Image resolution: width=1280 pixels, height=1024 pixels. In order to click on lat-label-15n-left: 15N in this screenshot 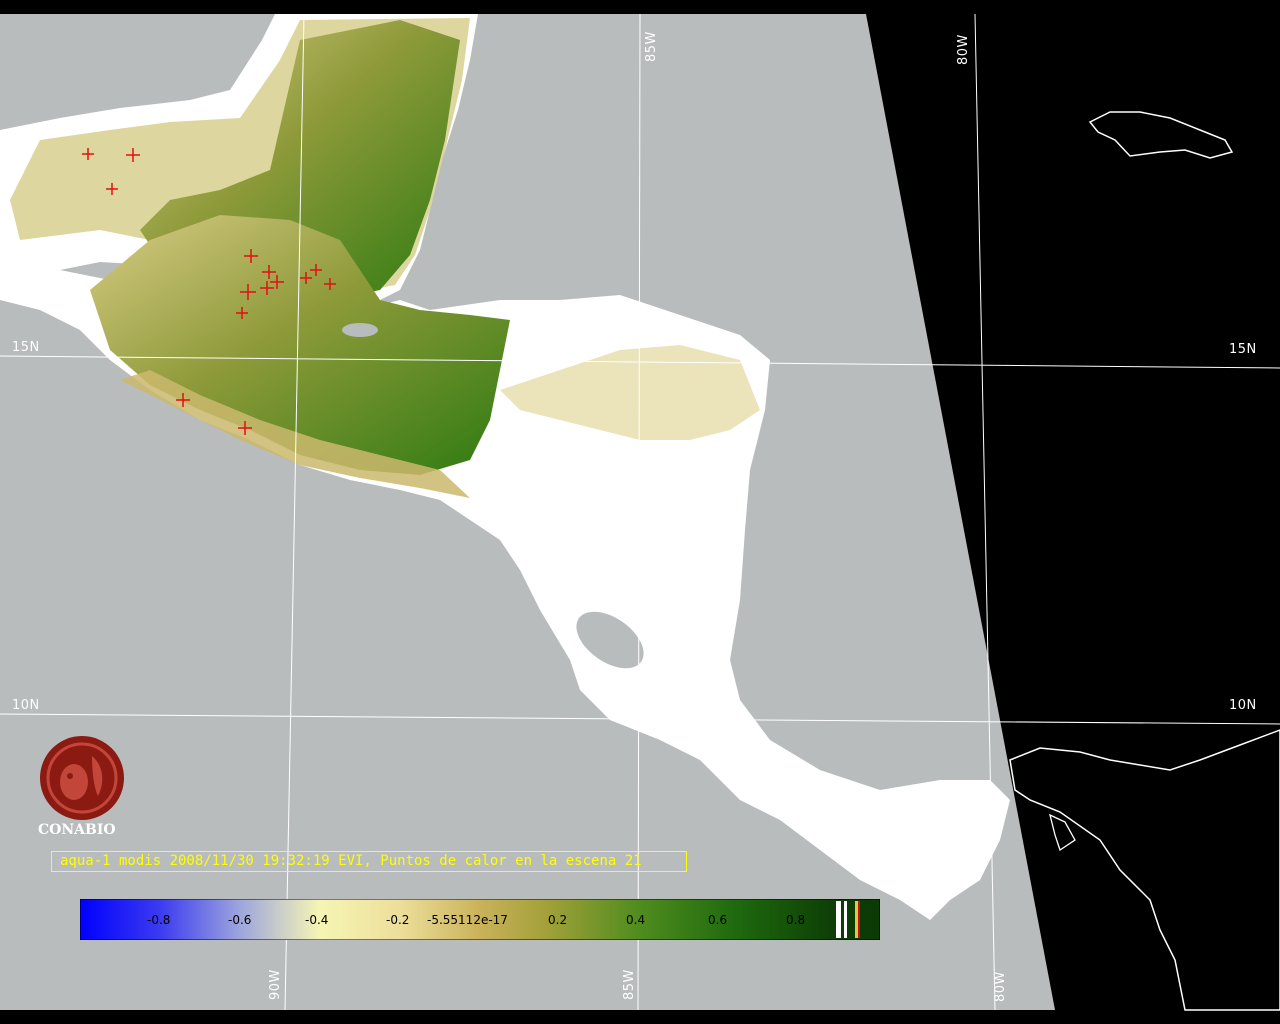, I will do `click(26, 347)`.